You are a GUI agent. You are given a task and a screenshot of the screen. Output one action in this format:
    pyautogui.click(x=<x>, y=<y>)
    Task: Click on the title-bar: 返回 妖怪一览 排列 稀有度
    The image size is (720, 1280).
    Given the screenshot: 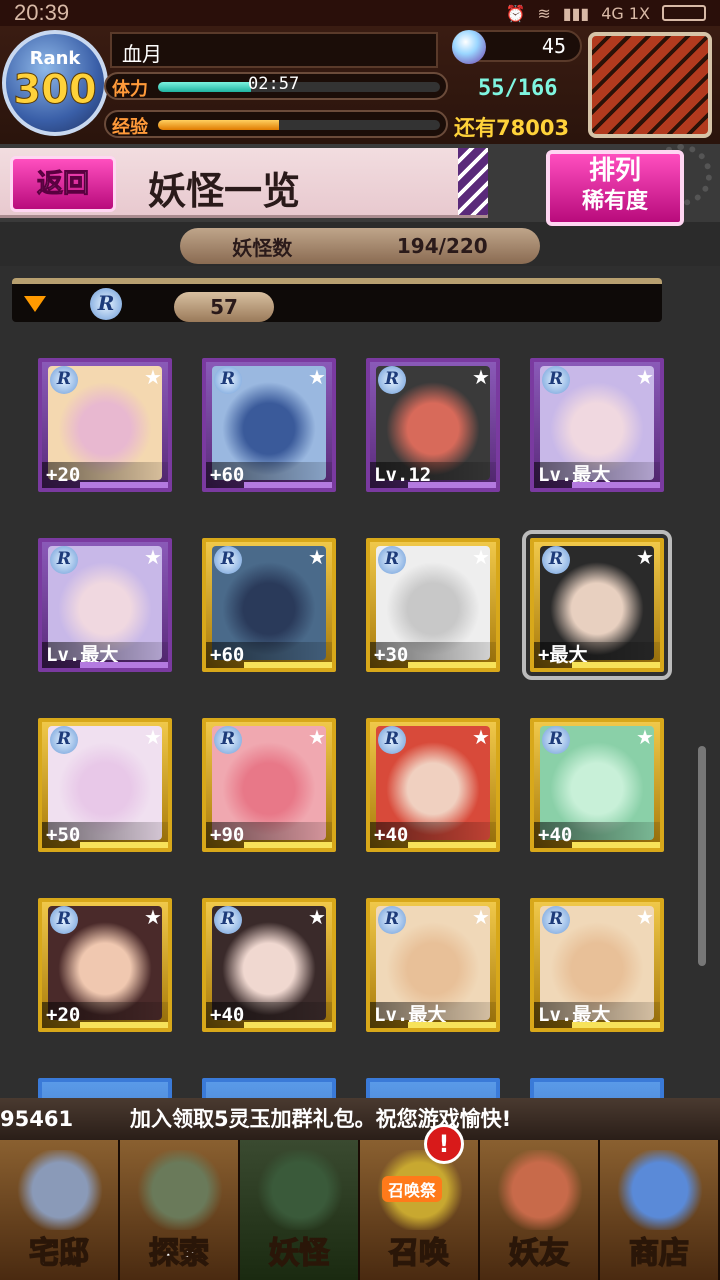 What is the action you would take?
    pyautogui.click(x=360, y=185)
    